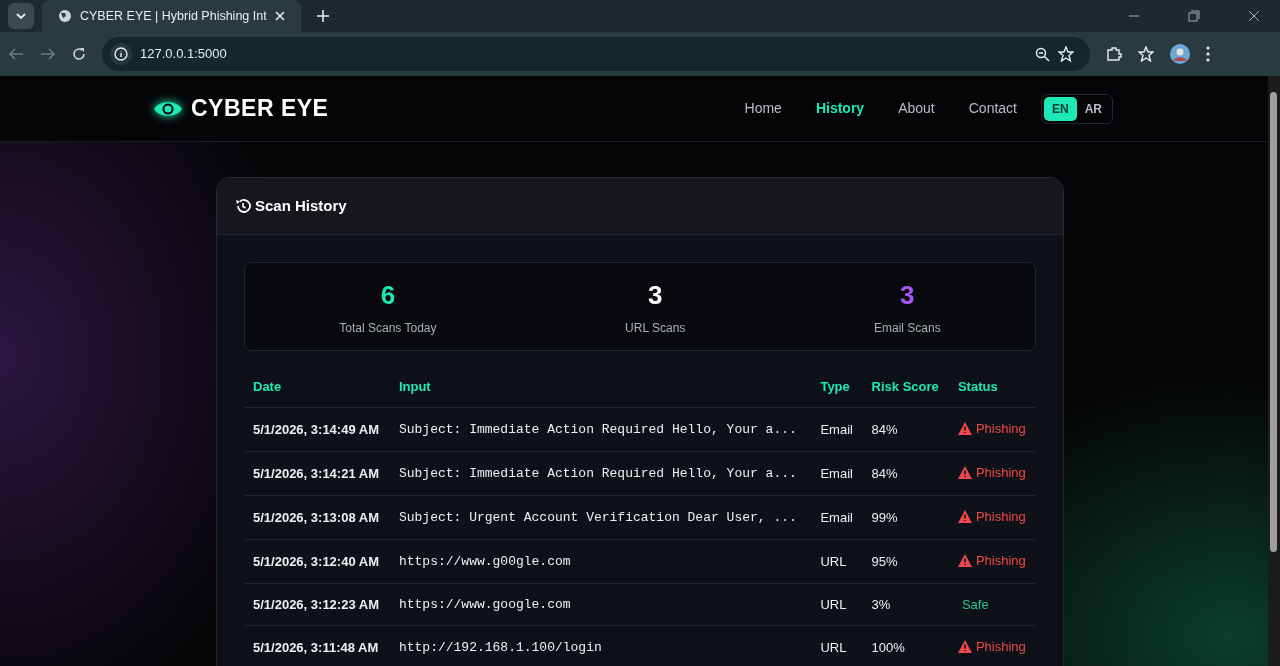 This screenshot has width=1280, height=666. Describe the element at coordinates (317, 387) in the screenshot. I see `column-header: Date` at that location.